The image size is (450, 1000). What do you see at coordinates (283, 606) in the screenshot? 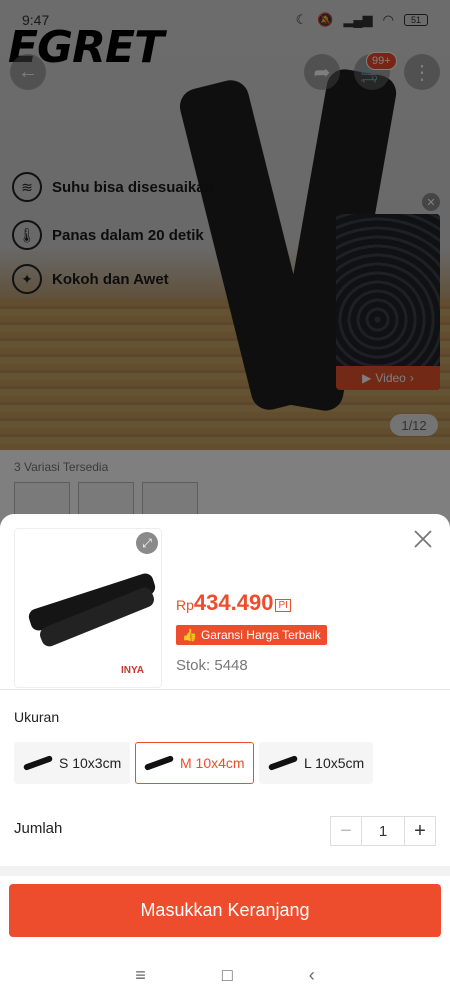
I see `price-info-tag: PI` at bounding box center [283, 606].